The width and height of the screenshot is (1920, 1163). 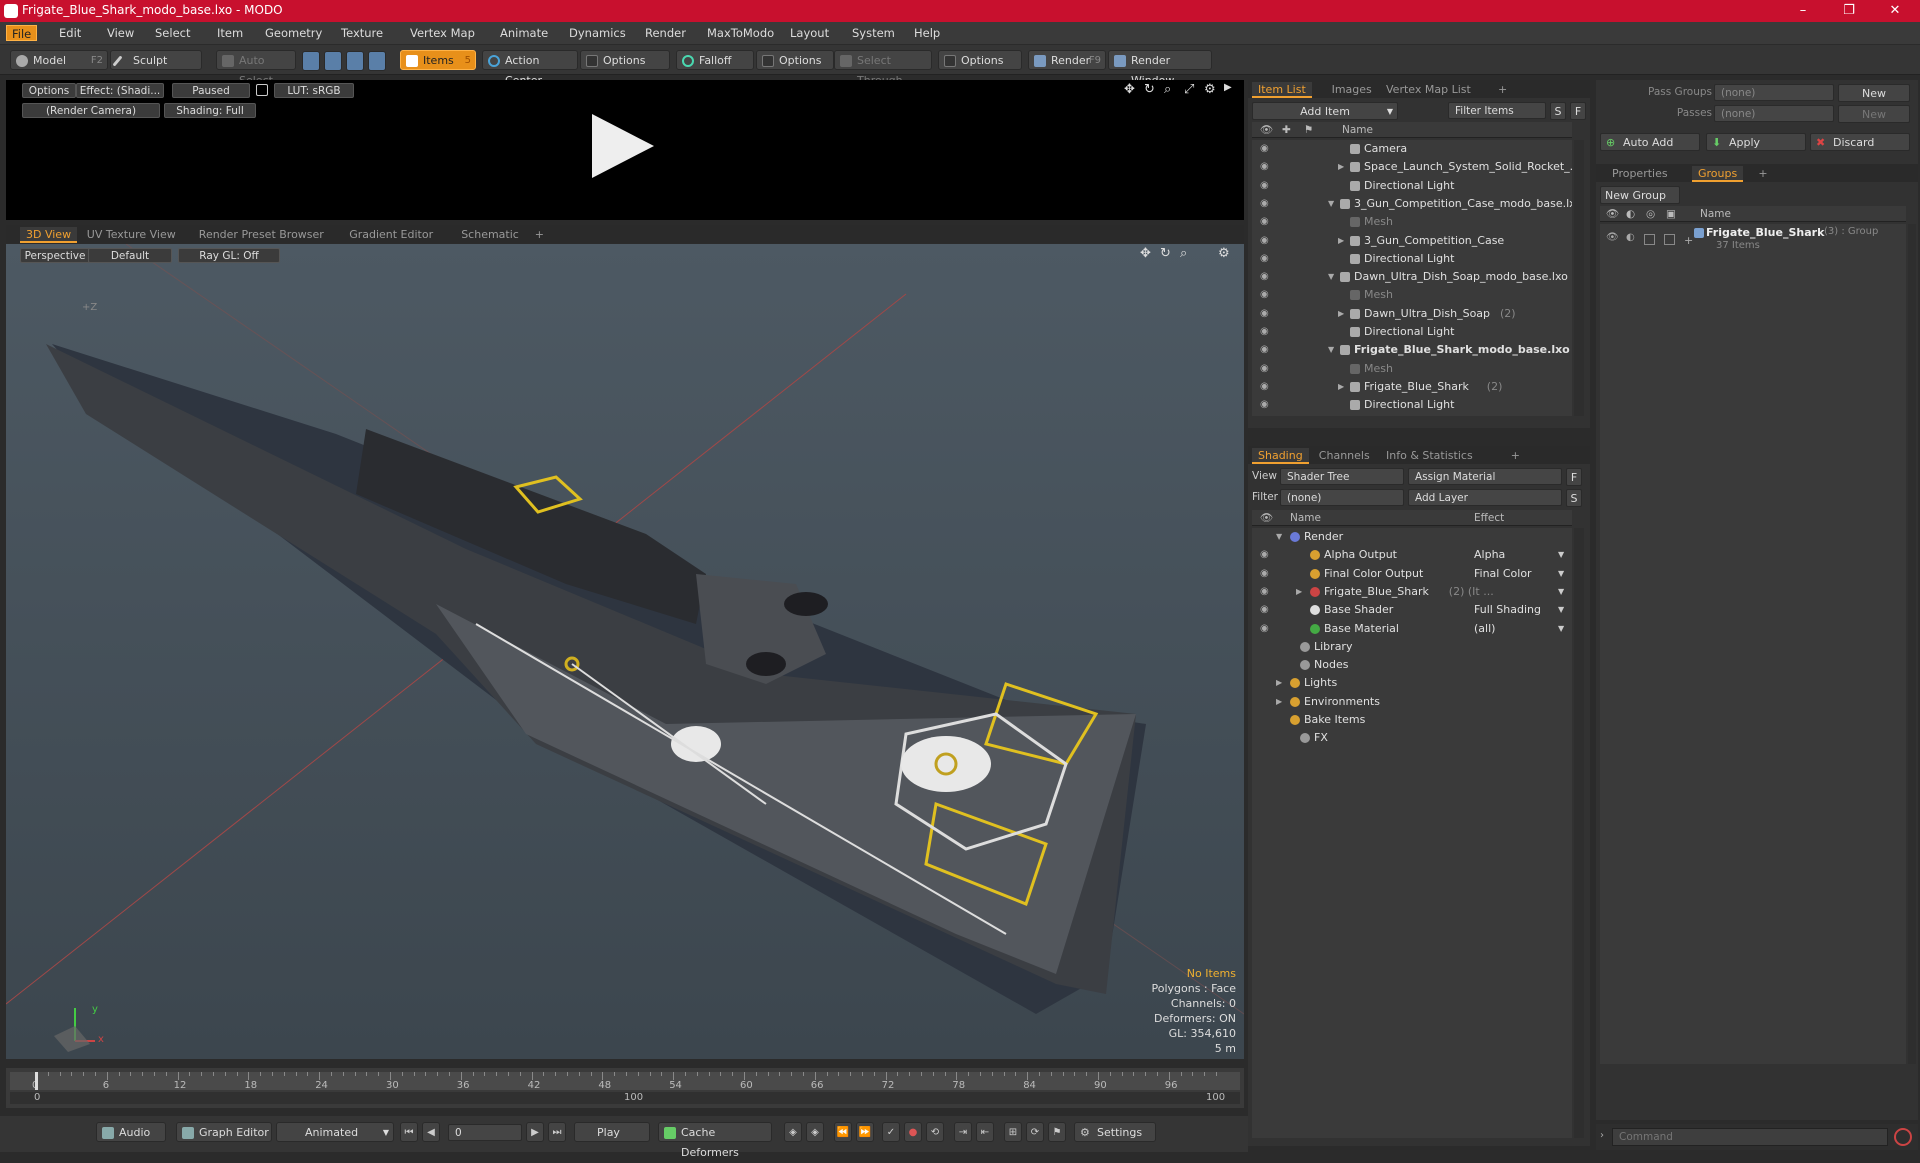 I want to click on items-mode-button: Items 5, so click(x=438, y=60).